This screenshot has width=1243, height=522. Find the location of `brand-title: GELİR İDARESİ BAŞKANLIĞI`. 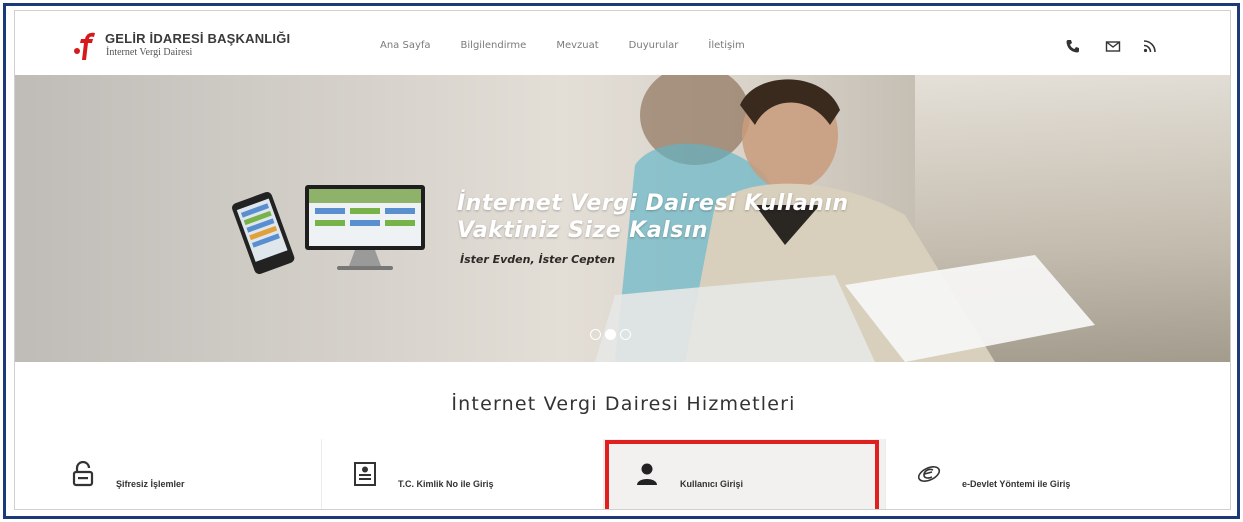

brand-title: GELİR İDARESİ BAŞKANLIĞI is located at coordinates (197, 38).